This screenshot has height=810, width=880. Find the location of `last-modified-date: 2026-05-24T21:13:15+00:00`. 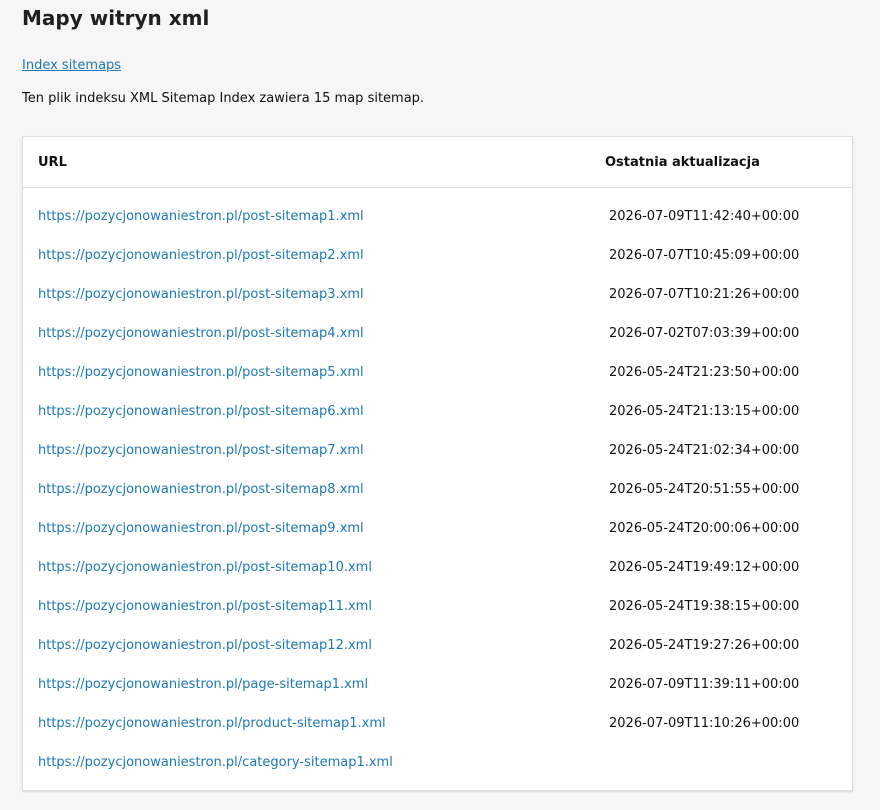

last-modified-date: 2026-05-24T21:13:15+00:00 is located at coordinates (704, 411).